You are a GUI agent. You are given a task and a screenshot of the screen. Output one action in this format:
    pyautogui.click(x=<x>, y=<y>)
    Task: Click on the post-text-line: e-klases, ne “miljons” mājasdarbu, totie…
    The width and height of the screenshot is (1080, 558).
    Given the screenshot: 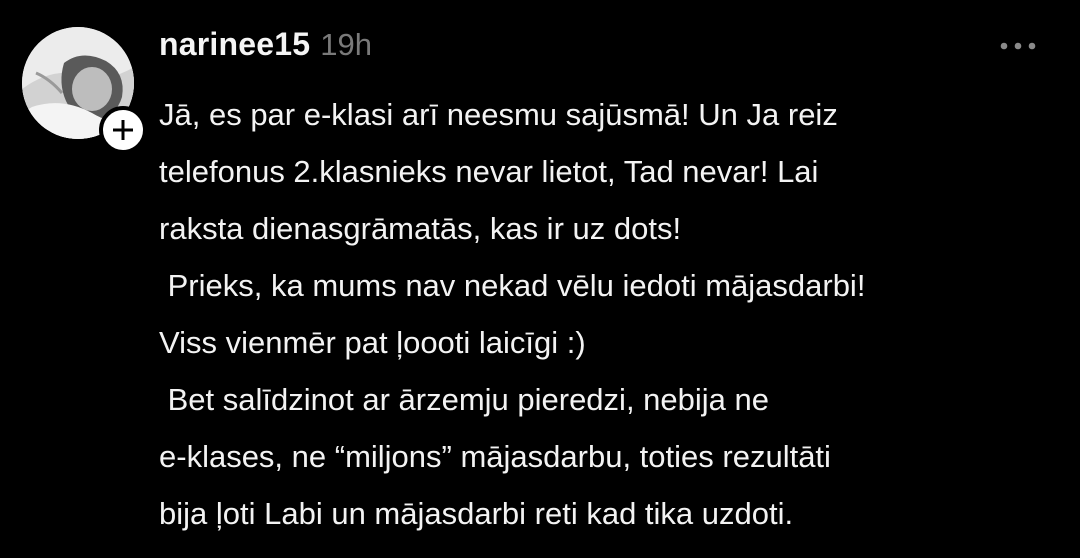 What is the action you would take?
    pyautogui.click(x=495, y=456)
    